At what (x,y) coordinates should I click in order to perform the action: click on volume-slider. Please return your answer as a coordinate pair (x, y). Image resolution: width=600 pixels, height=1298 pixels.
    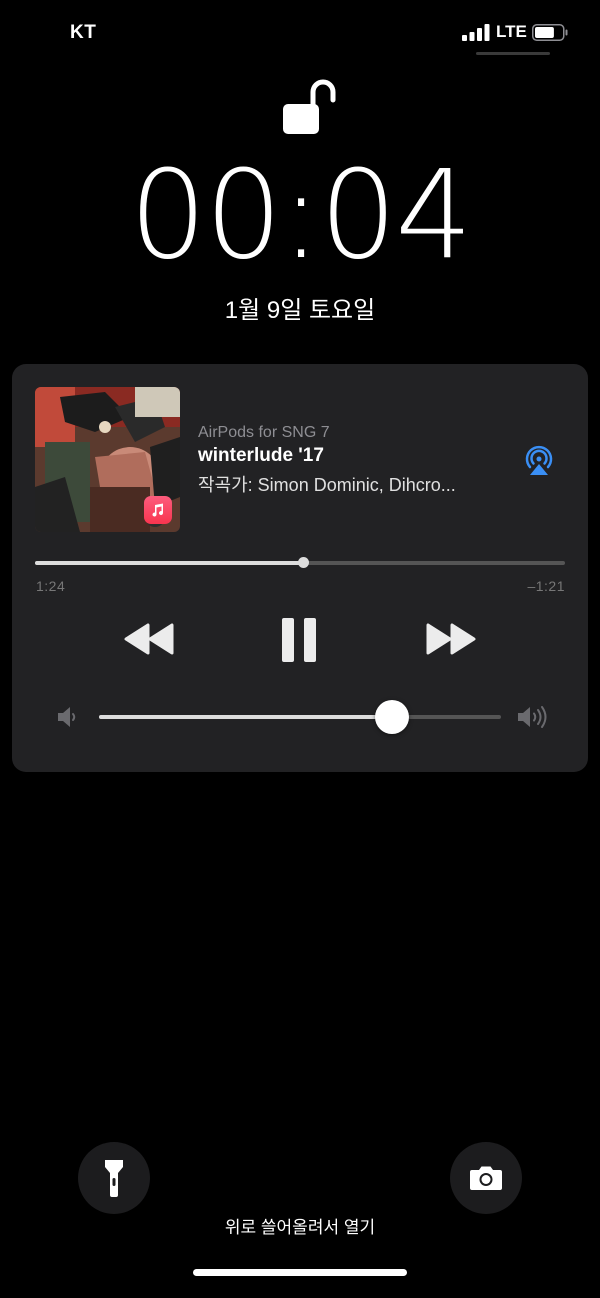
    Looking at the image, I should click on (300, 717).